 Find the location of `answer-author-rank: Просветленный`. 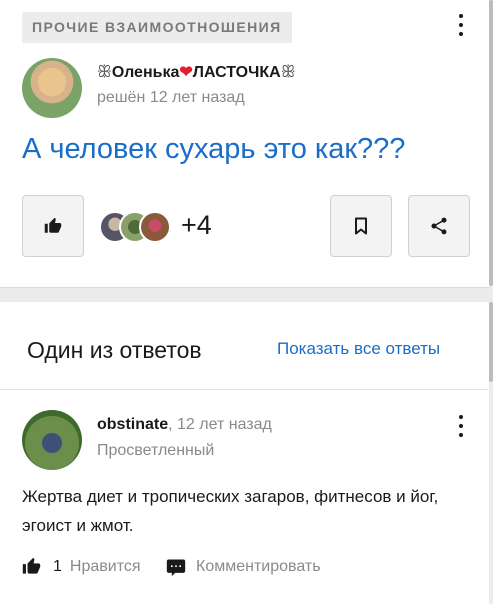

answer-author-rank: Просветленный is located at coordinates (156, 450).